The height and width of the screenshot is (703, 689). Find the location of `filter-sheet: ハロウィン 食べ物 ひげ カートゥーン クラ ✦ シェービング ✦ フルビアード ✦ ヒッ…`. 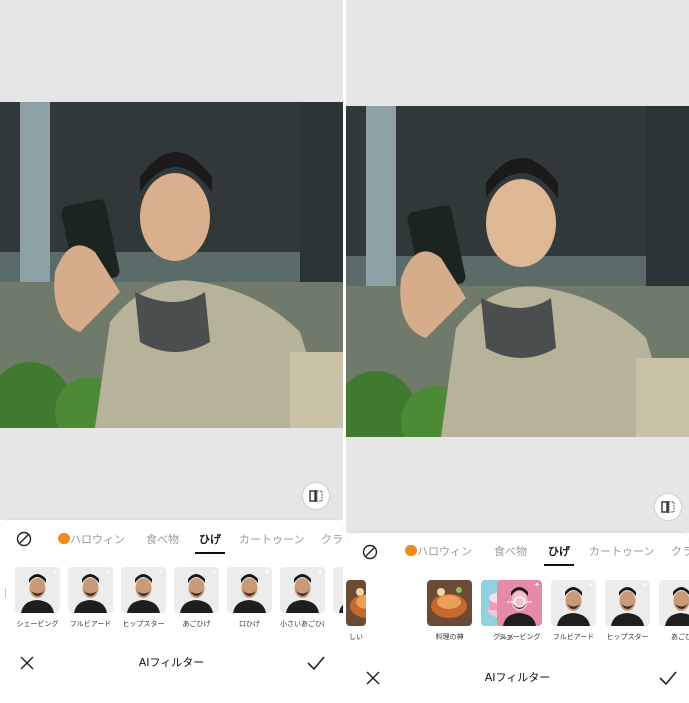

filter-sheet: ハロウィン 食べ物 ひげ カートゥーン クラ ✦ シェービング ✦ フルビアード ✦ ヒッ… is located at coordinates (171, 611).